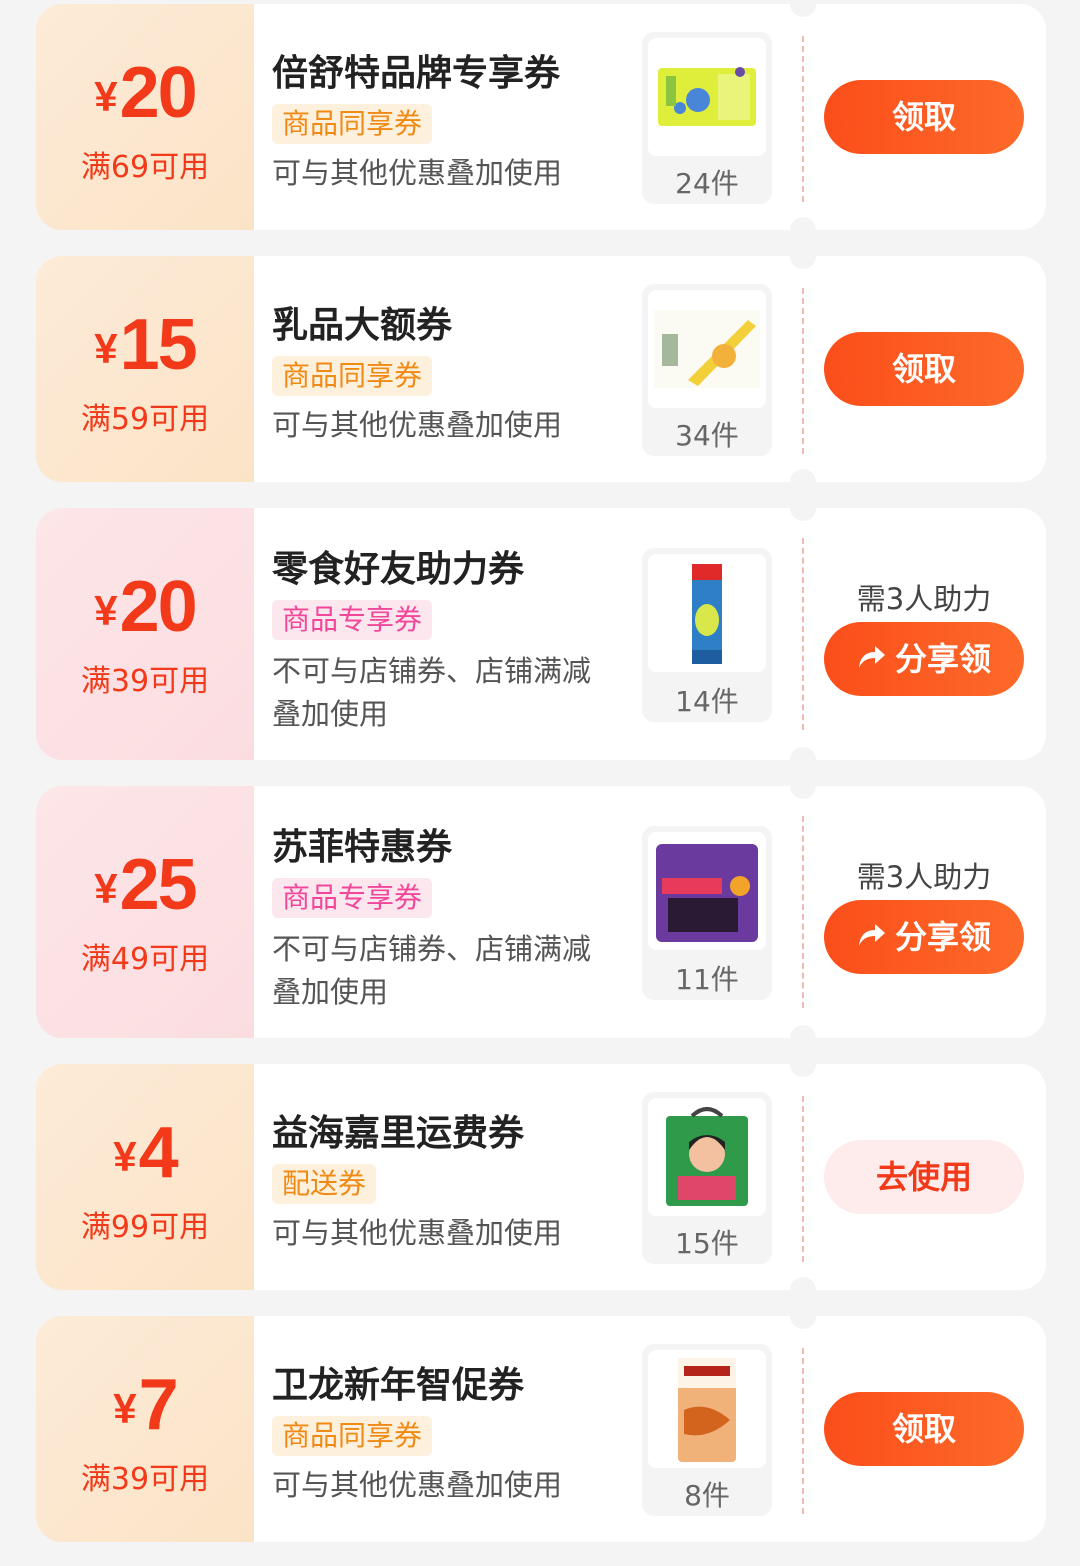 This screenshot has width=1080, height=1566. I want to click on amount-value: 15, so click(158, 345).